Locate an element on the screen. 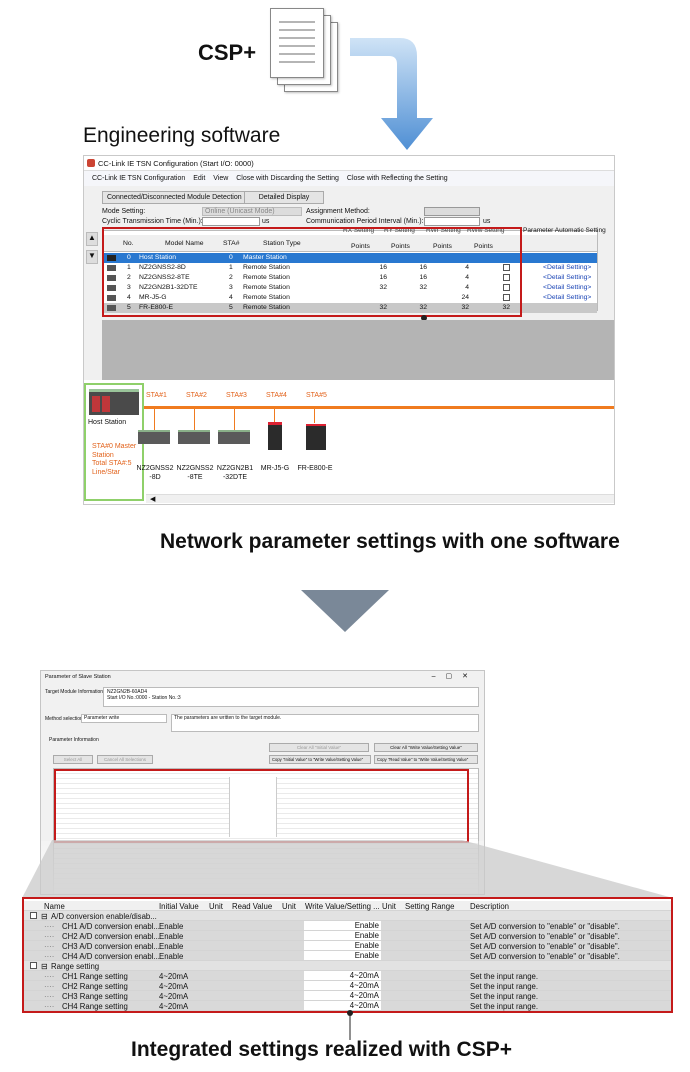 This screenshot has height=1072, width=690. station-label: STA#3 is located at coordinates (236, 395).